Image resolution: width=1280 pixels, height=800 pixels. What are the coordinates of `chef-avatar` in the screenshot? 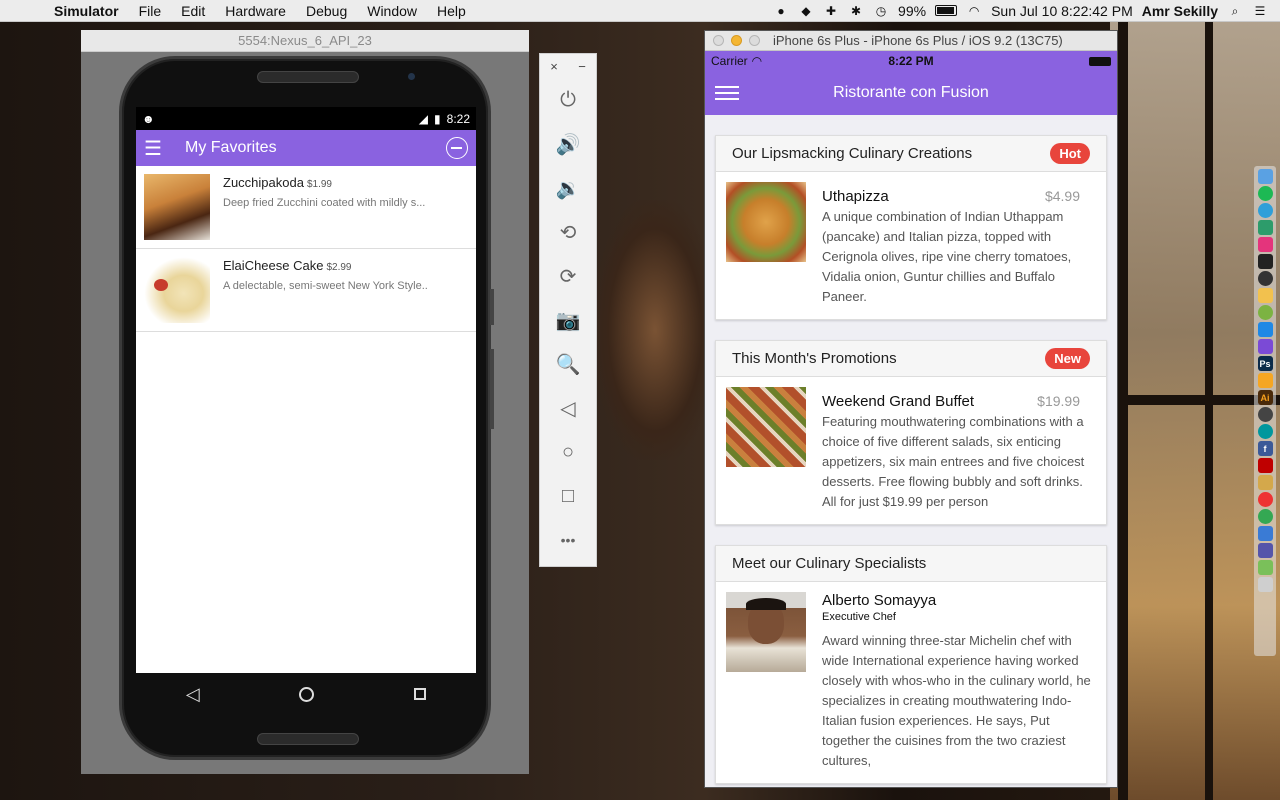 It's located at (766, 632).